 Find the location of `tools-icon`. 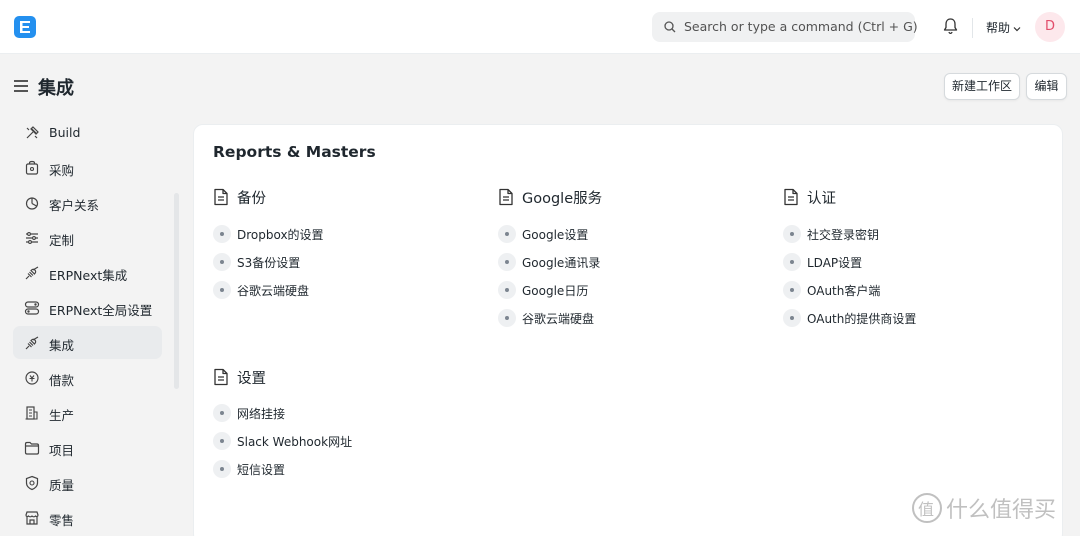

tools-icon is located at coordinates (32, 132).